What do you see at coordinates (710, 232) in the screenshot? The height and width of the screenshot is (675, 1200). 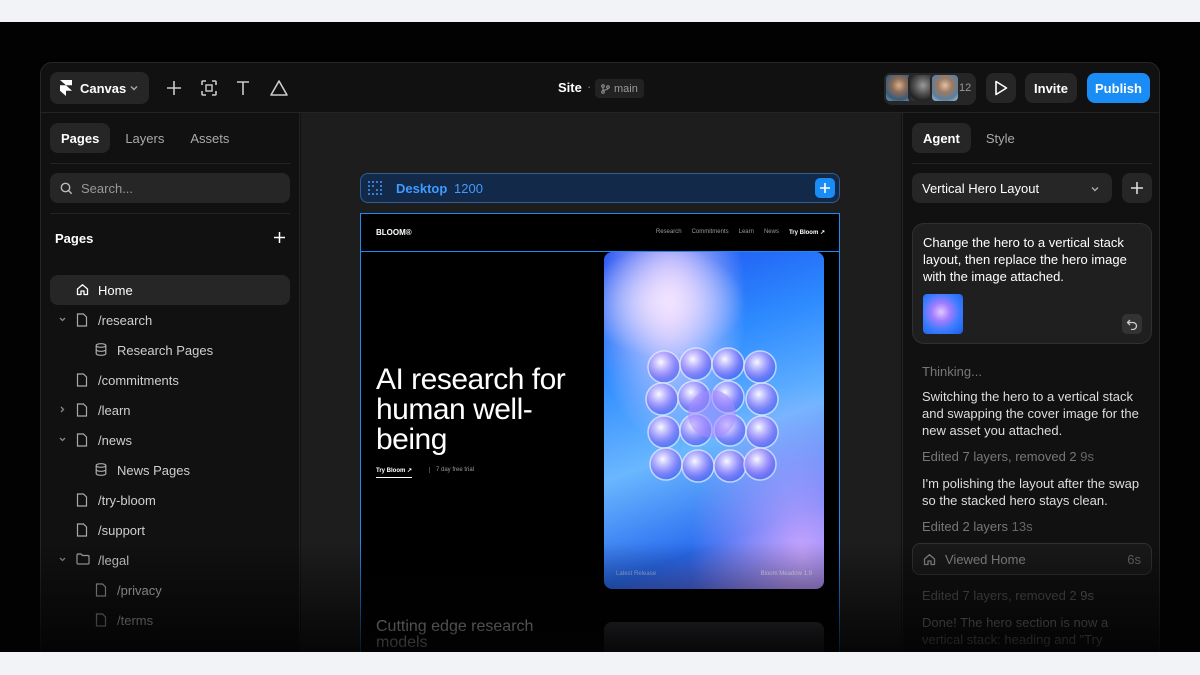 I see `site-nav-link: Commitments` at bounding box center [710, 232].